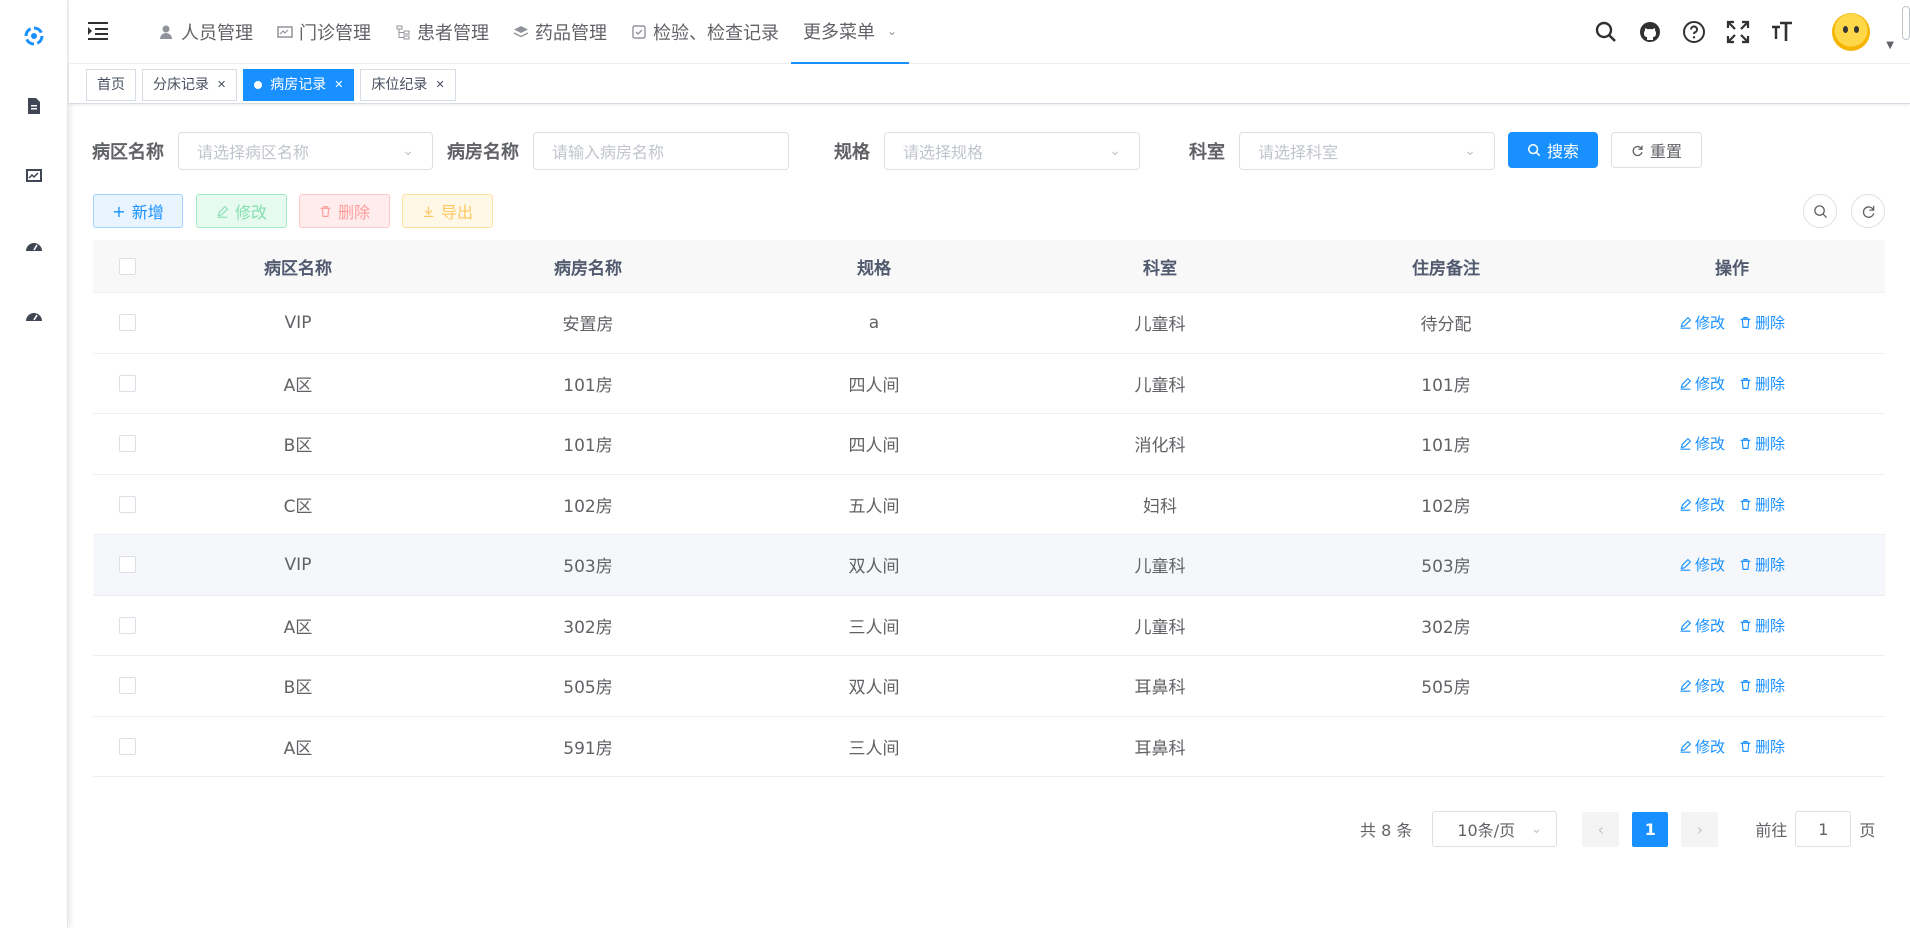  Describe the element at coordinates (1782, 32) in the screenshot. I see `font-size-icon` at that location.